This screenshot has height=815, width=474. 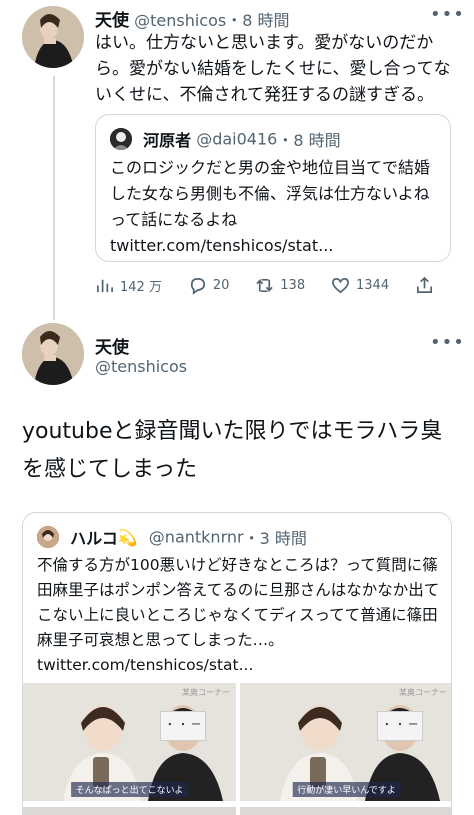 What do you see at coordinates (209, 285) in the screenshot?
I see `reply-button: 20` at bounding box center [209, 285].